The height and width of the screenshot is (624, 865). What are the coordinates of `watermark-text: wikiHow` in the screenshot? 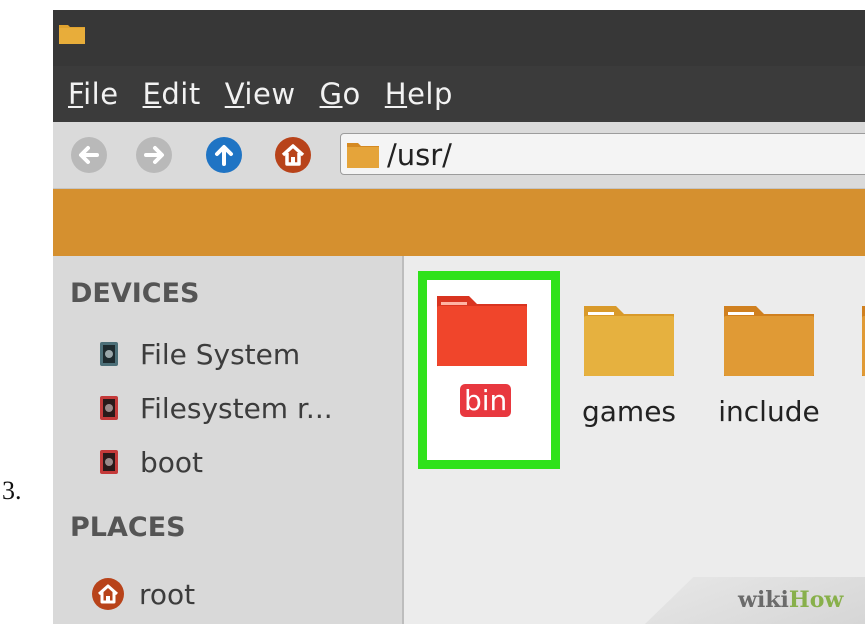 It's located at (790, 600).